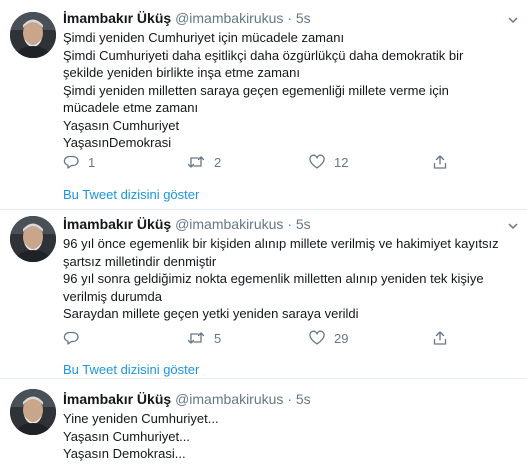  What do you see at coordinates (92, 162) in the screenshot?
I see `reply-count: 1` at bounding box center [92, 162].